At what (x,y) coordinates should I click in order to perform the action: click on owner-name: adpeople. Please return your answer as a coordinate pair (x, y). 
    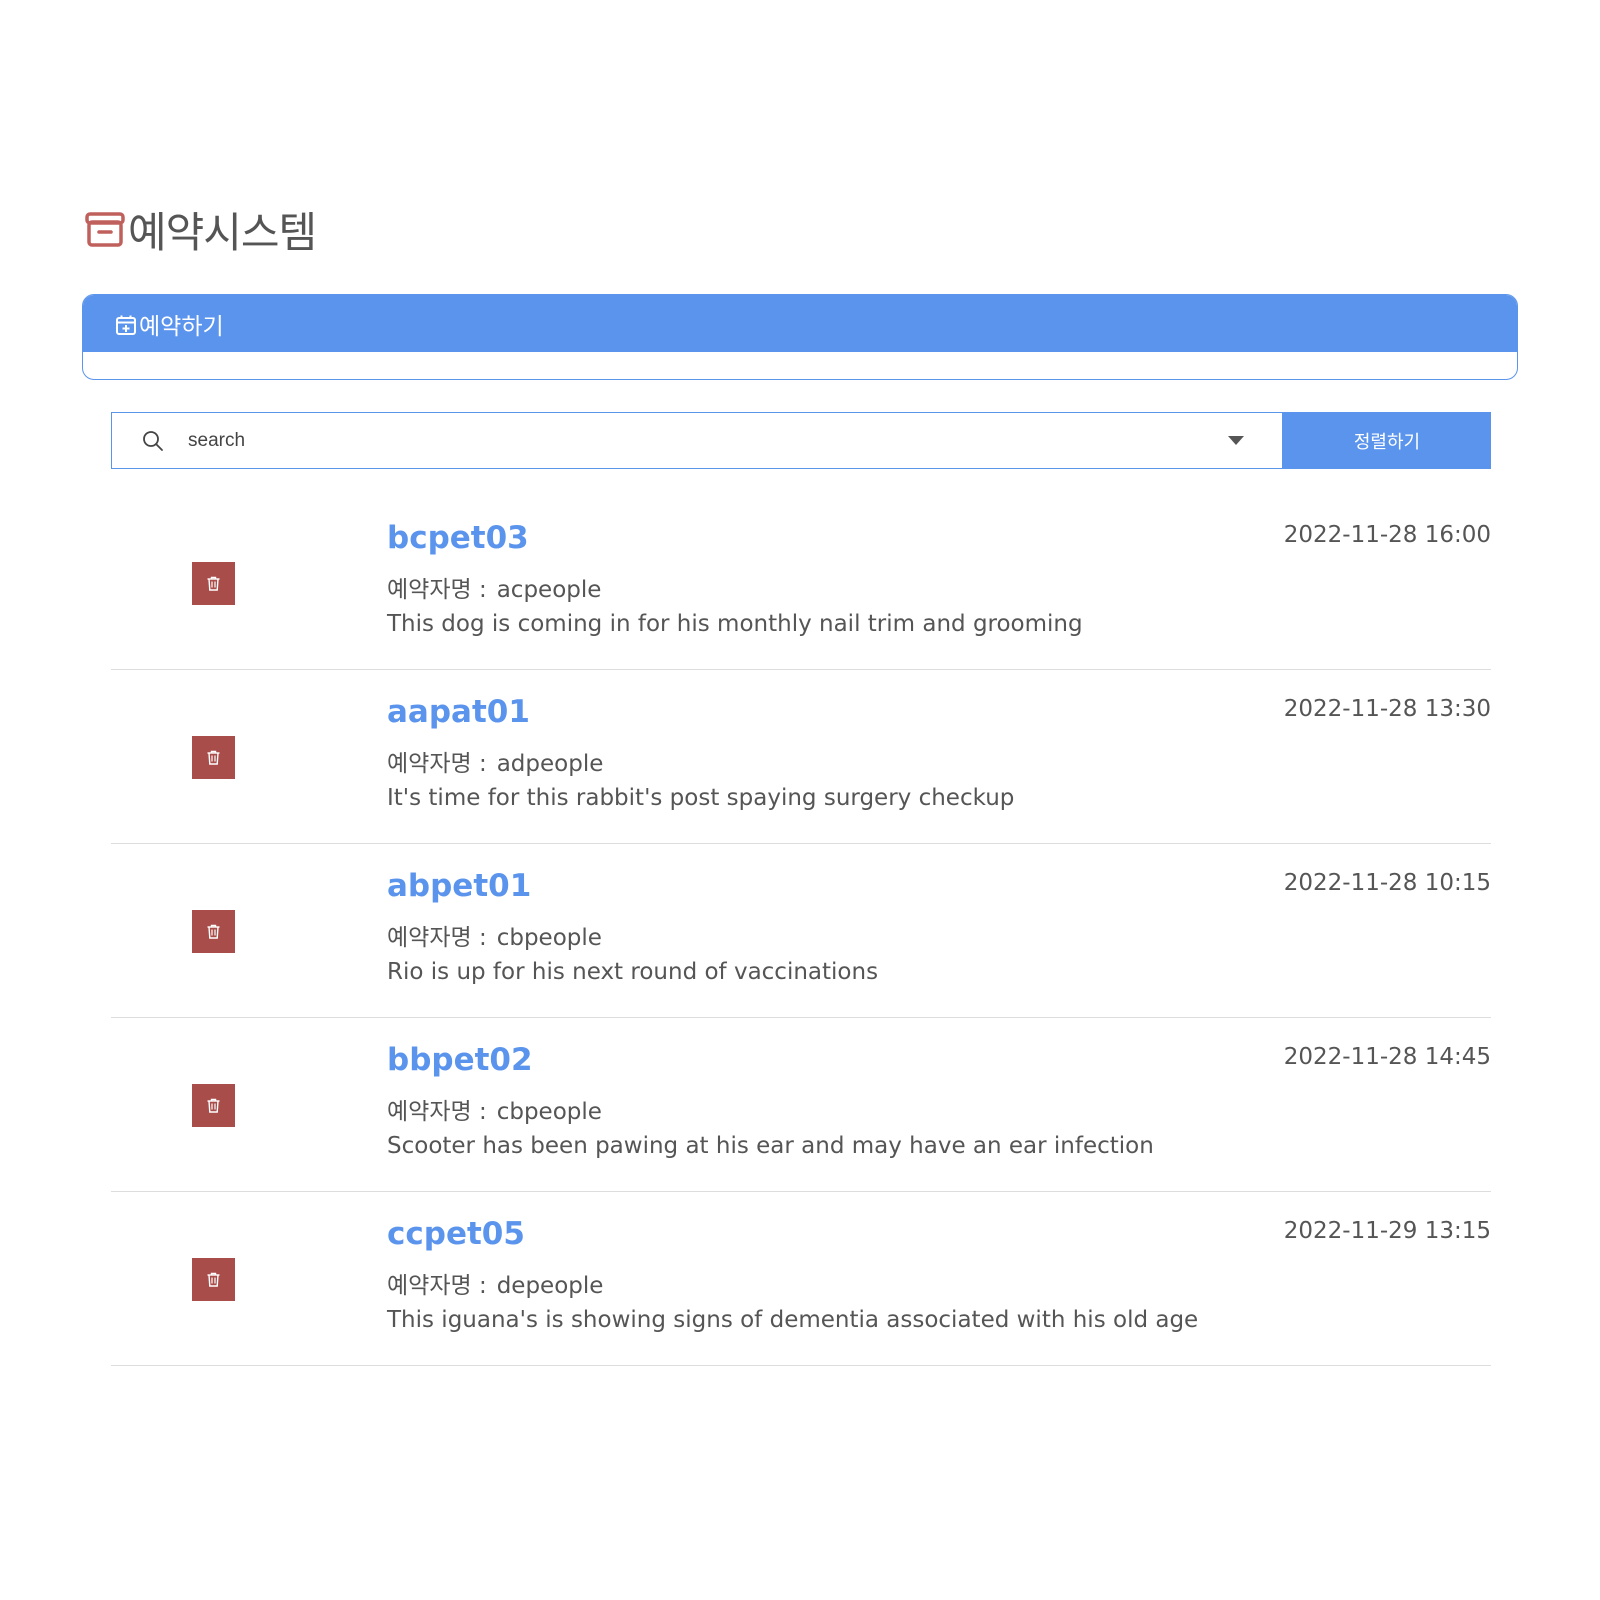
    Looking at the image, I should click on (550, 764).